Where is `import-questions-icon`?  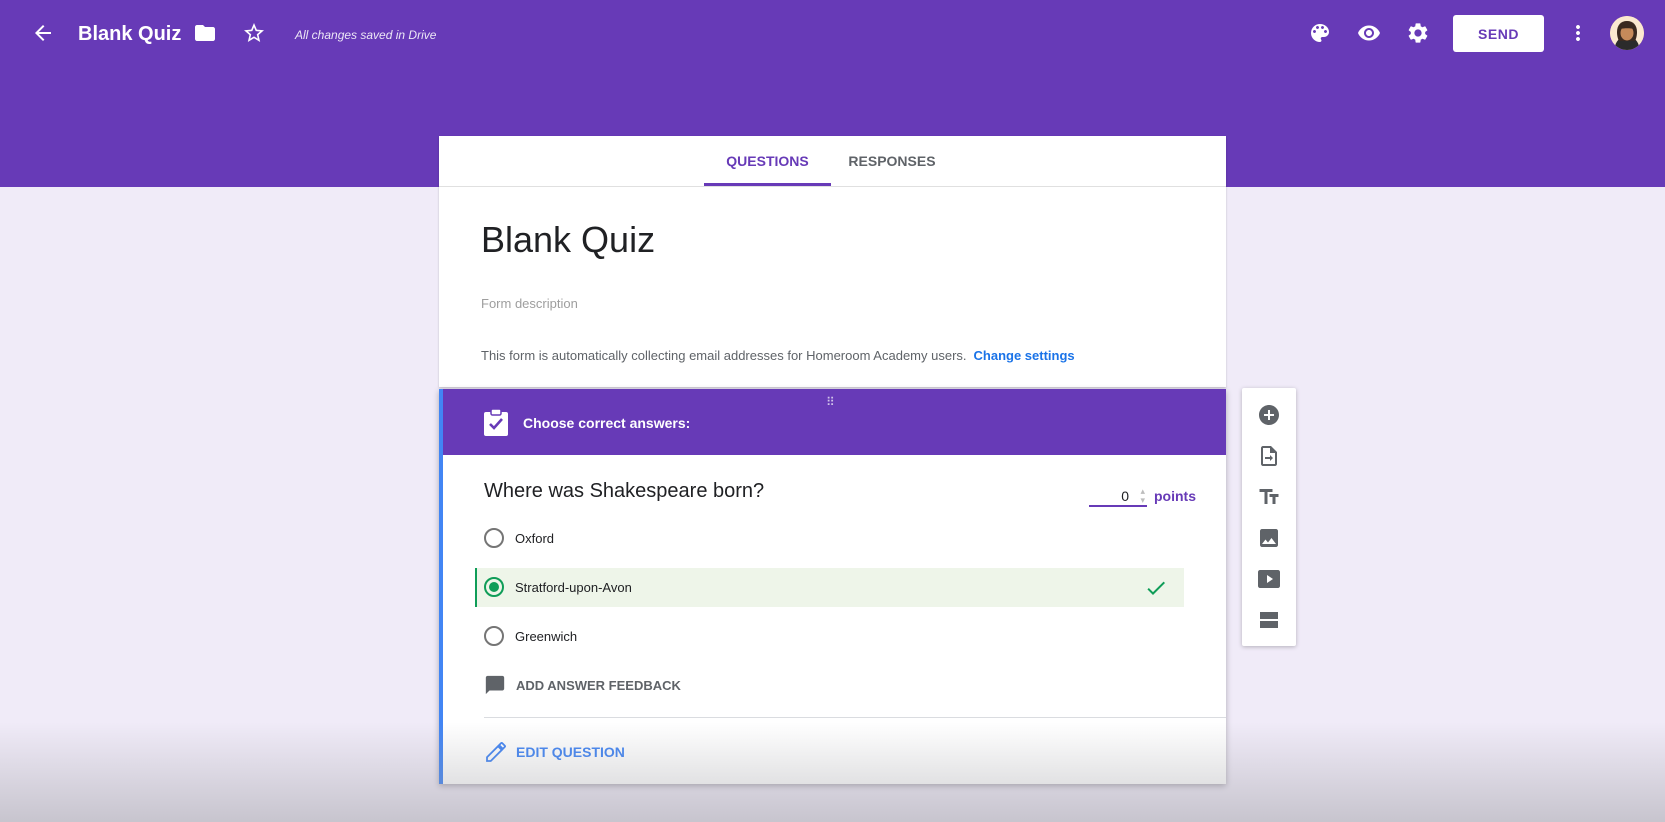 import-questions-icon is located at coordinates (1269, 456).